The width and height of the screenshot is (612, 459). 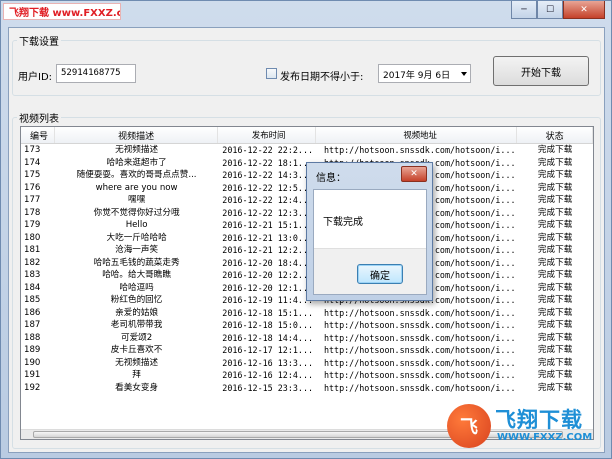 What do you see at coordinates (526, 427) in the screenshot?
I see `watermark: 飞 飞翔下载 WWW.FXXZ.COM` at bounding box center [526, 427].